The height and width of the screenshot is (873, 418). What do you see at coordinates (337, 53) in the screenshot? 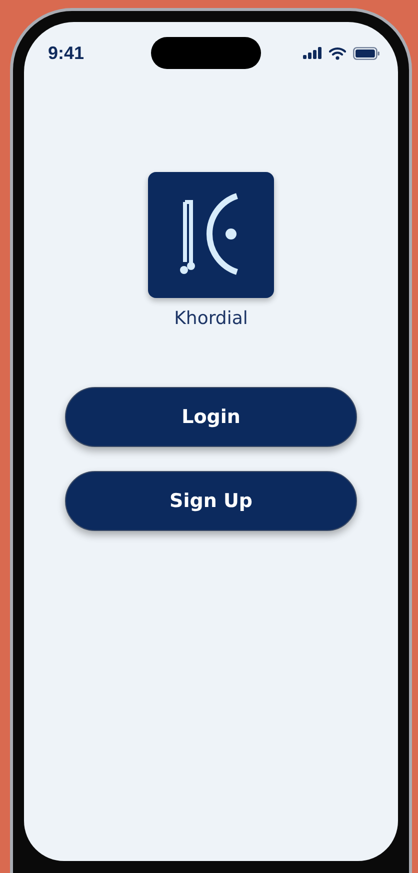
I see `wifi-icon` at bounding box center [337, 53].